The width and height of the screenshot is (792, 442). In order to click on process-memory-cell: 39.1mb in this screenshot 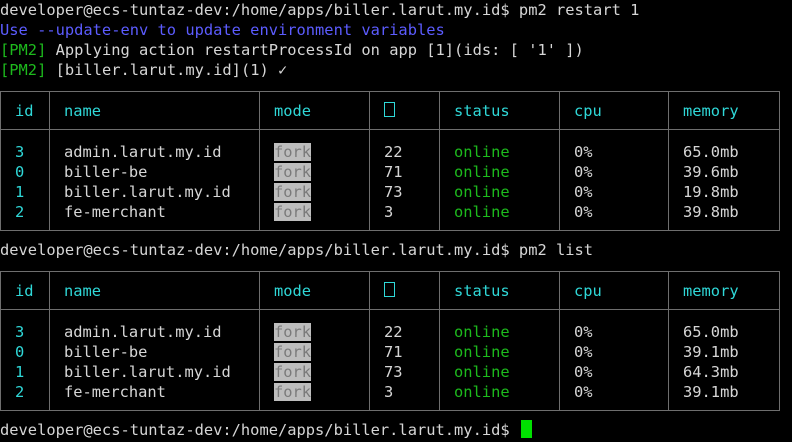, I will do `click(724, 352)`.